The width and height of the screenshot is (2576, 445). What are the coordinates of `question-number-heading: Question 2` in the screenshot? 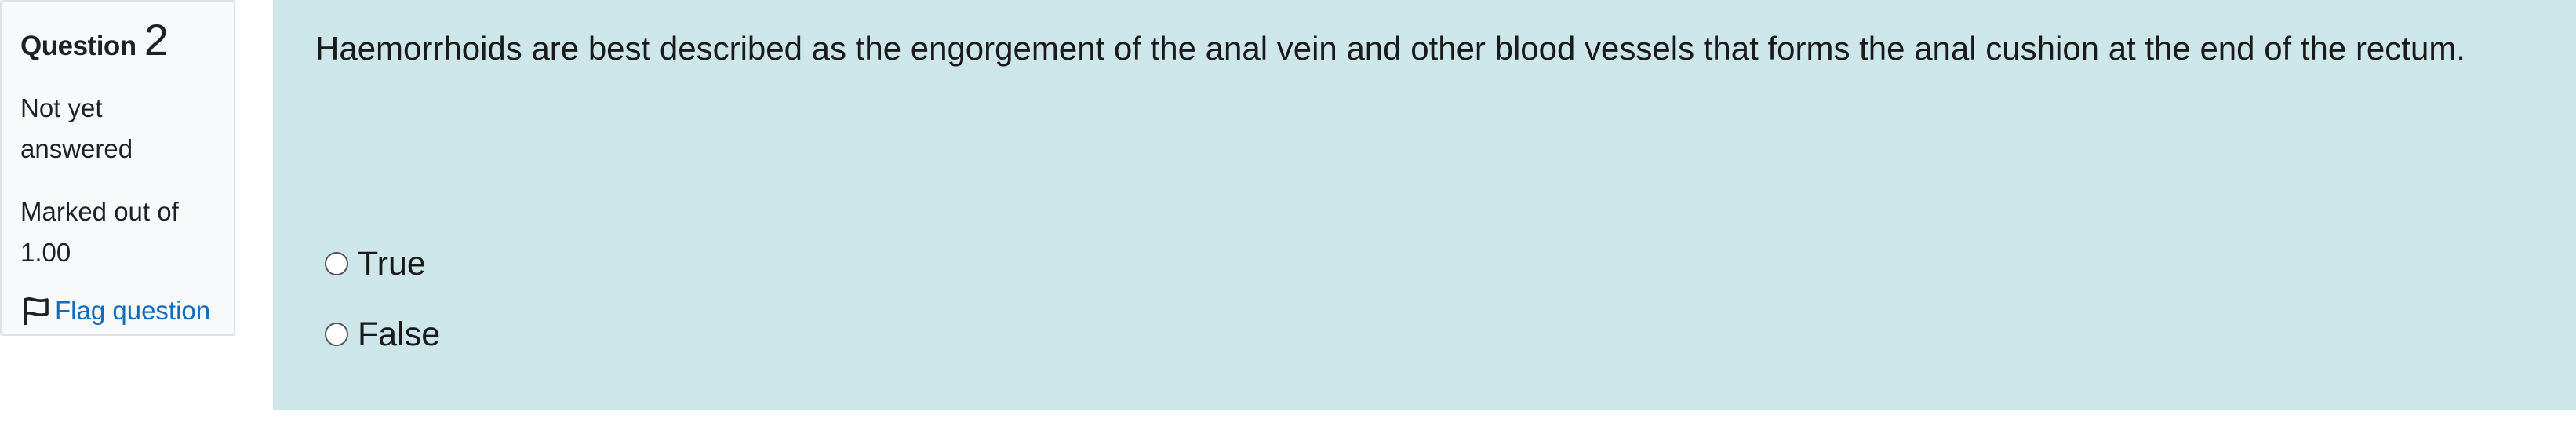 It's located at (117, 40).